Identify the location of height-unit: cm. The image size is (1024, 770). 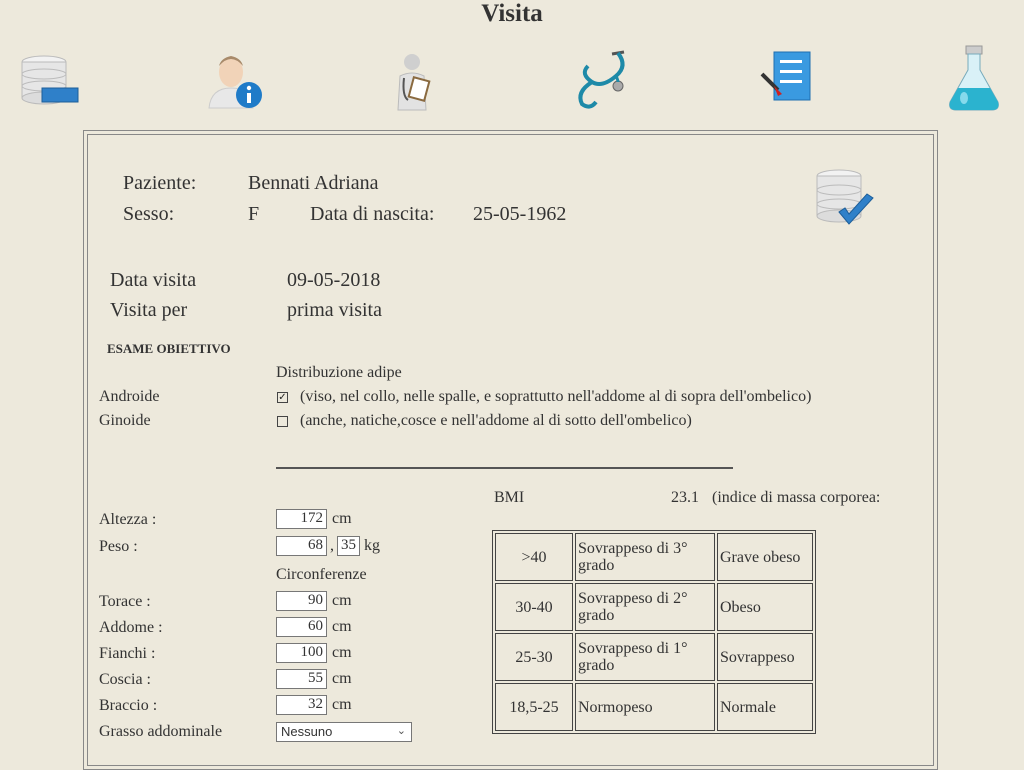
(342, 518).